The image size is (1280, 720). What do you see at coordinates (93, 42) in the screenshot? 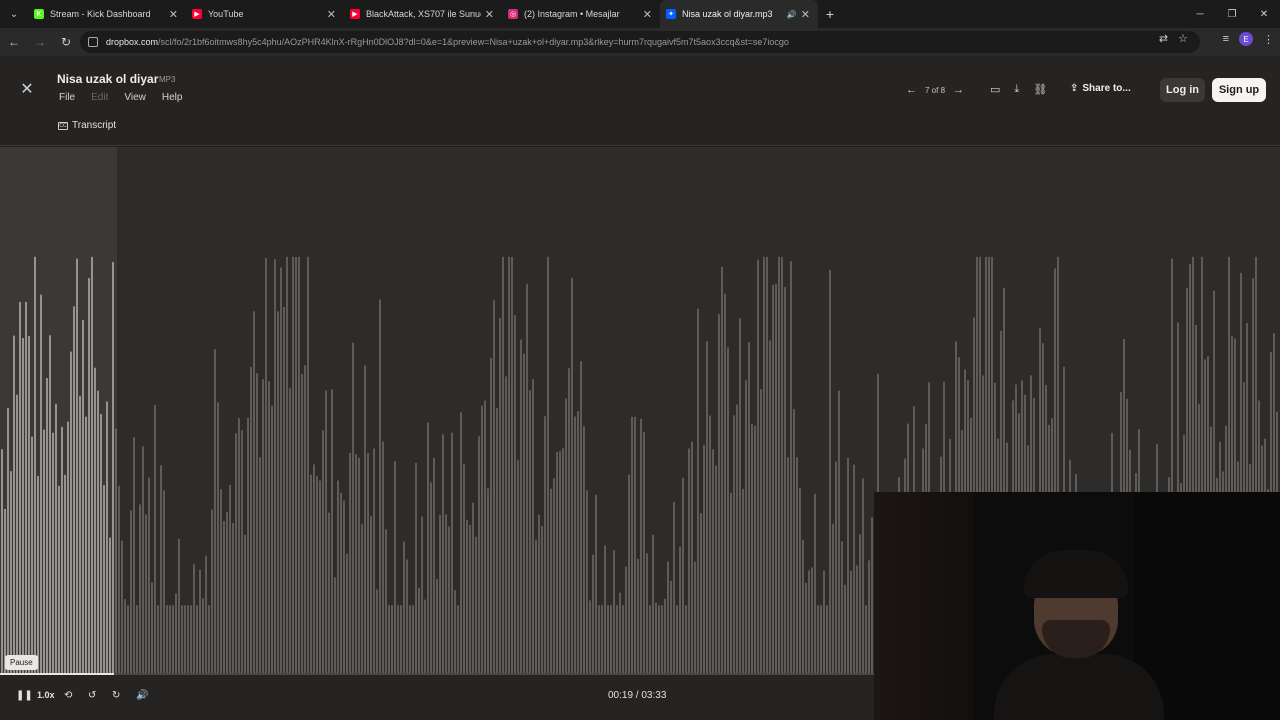
I see `site-info-icon` at bounding box center [93, 42].